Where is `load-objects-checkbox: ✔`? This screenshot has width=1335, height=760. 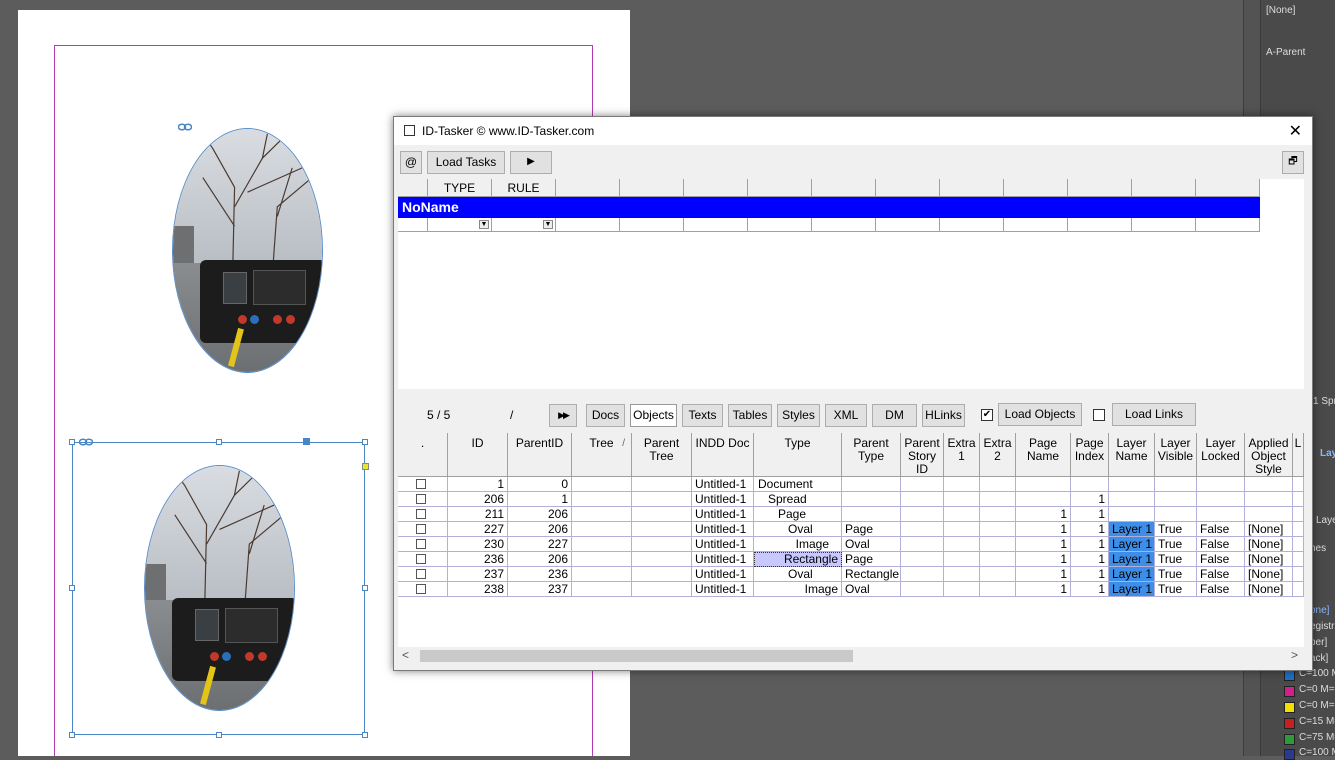 load-objects-checkbox: ✔ is located at coordinates (987, 415).